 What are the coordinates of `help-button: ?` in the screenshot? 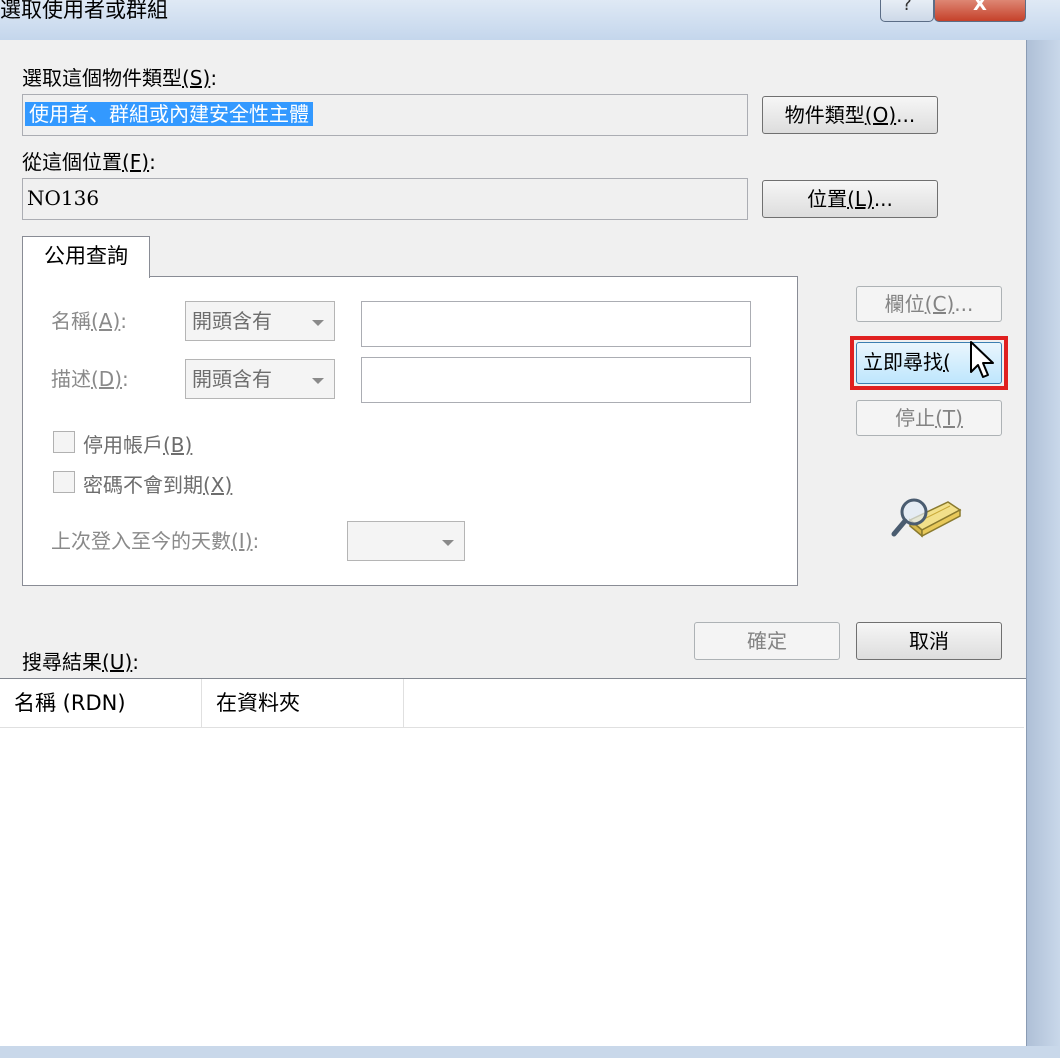 It's located at (907, 11).